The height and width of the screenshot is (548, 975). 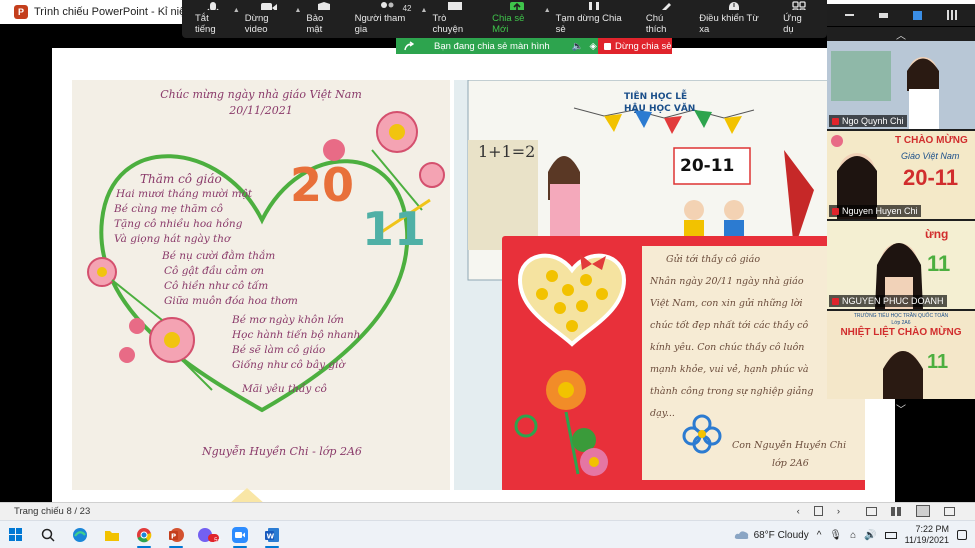 I want to click on welcome-banner-subtitle: Giáo Việt Nam, so click(x=930, y=156).